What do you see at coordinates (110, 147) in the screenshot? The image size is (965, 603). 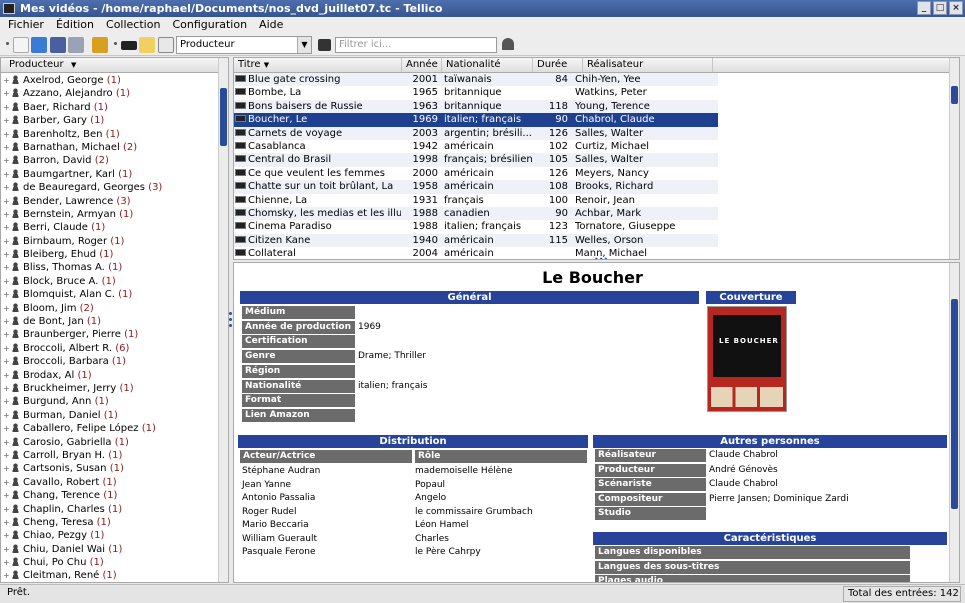 I see `tree-item: + Barnathan, Michael (2)` at bounding box center [110, 147].